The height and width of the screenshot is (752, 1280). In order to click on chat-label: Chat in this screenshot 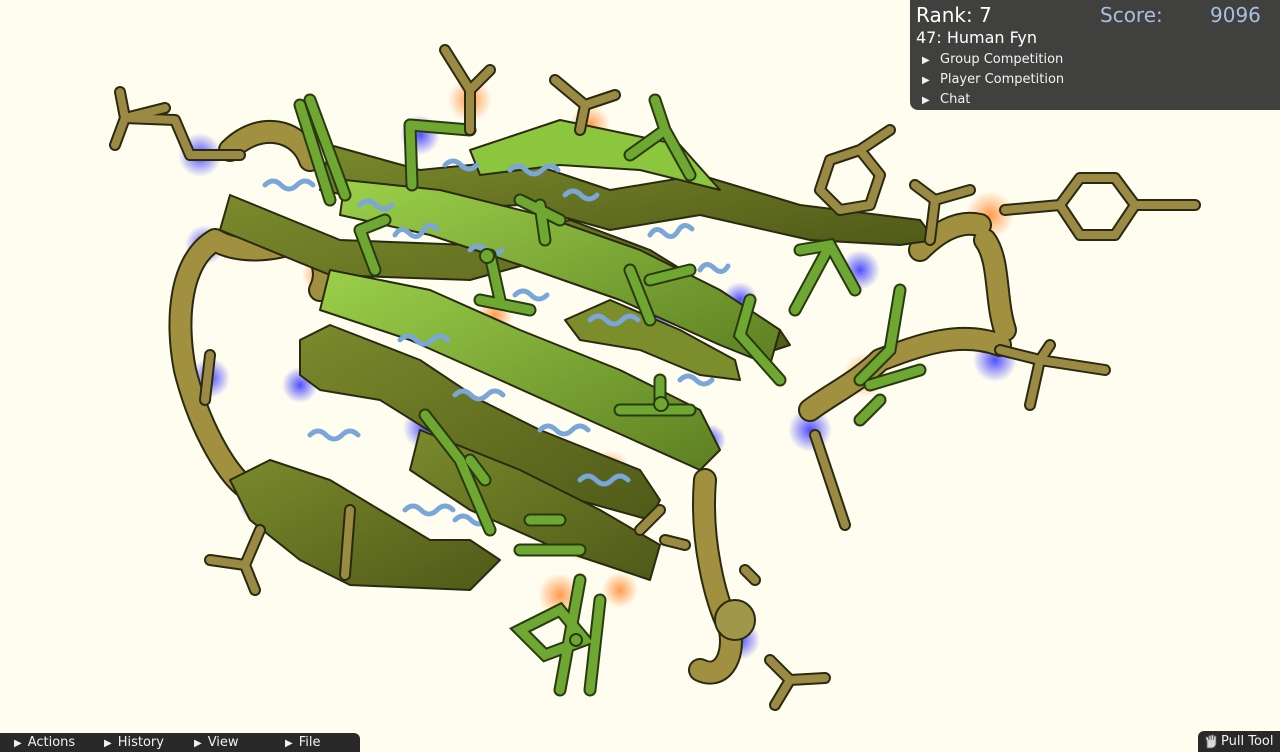, I will do `click(955, 99)`.